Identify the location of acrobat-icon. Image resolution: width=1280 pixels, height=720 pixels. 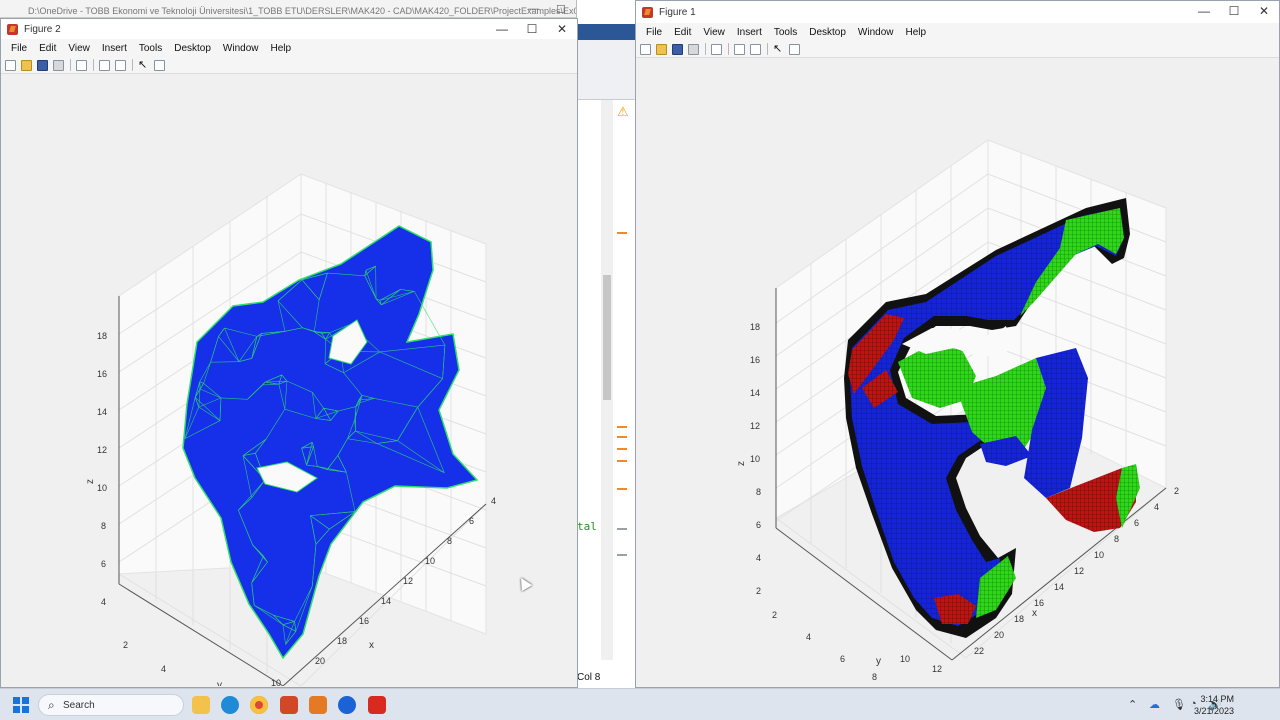
(377, 705).